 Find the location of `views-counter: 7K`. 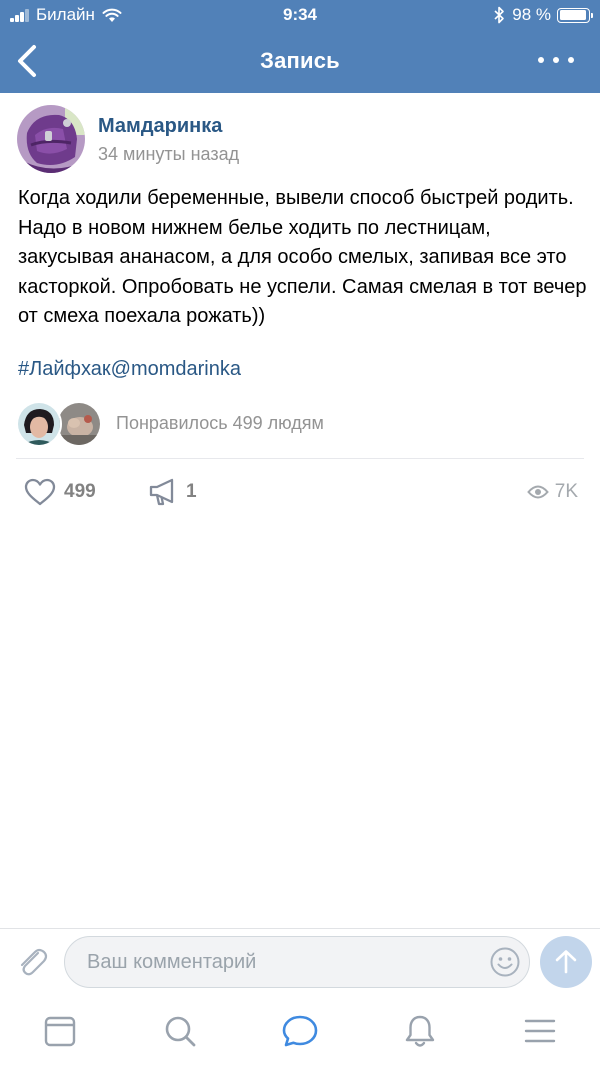

views-counter: 7K is located at coordinates (552, 492).